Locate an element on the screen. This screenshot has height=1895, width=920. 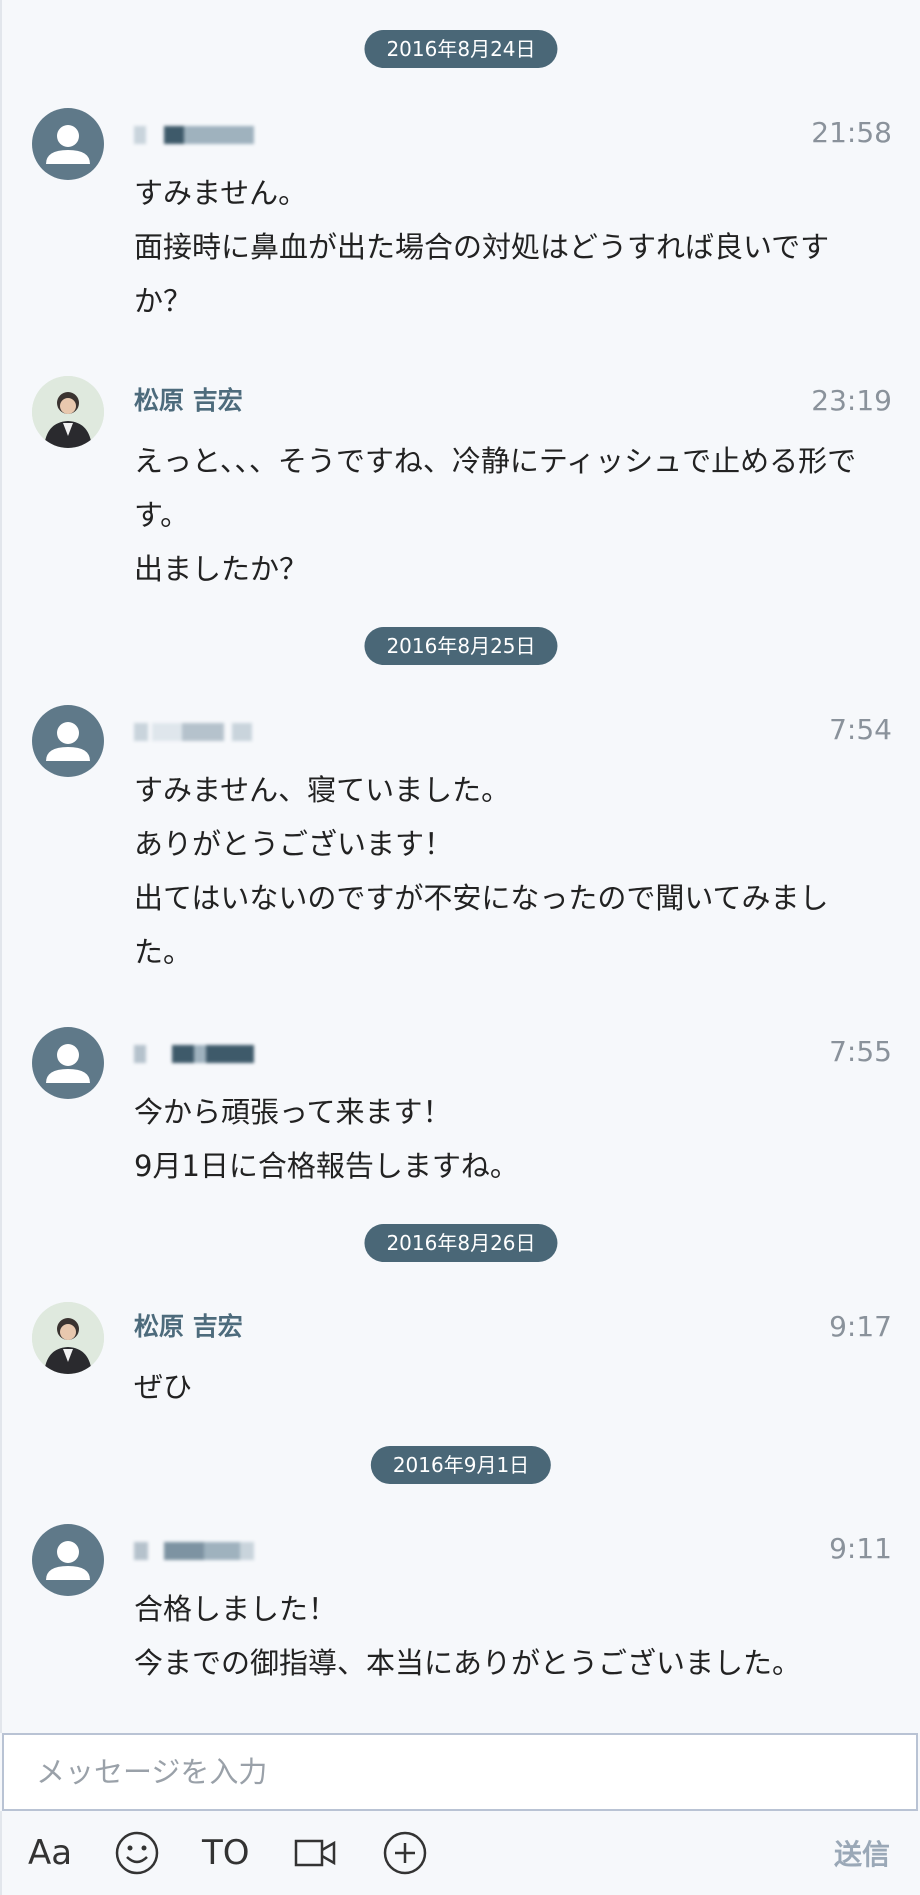
message-text: えっと、、、そうですね、冷静にティッシュで止める形です。 出ましたか？ is located at coordinates (495, 515).